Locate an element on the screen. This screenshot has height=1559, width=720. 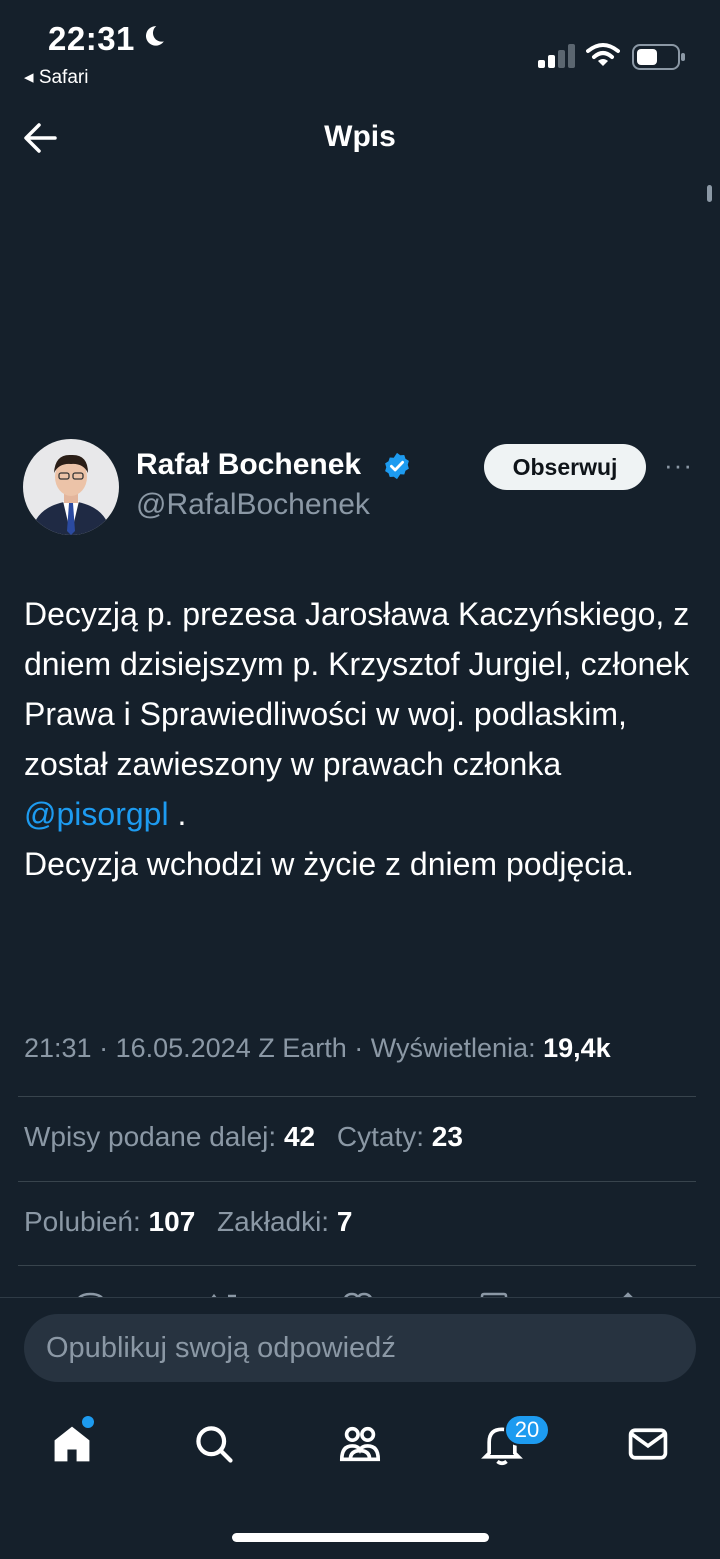
status-time: 22:31 is located at coordinates (91, 38).